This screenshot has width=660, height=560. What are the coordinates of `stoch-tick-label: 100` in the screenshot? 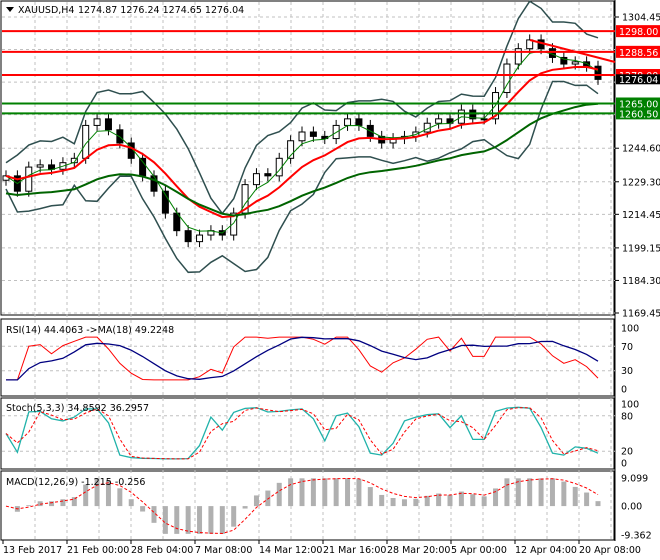 It's located at (630, 405).